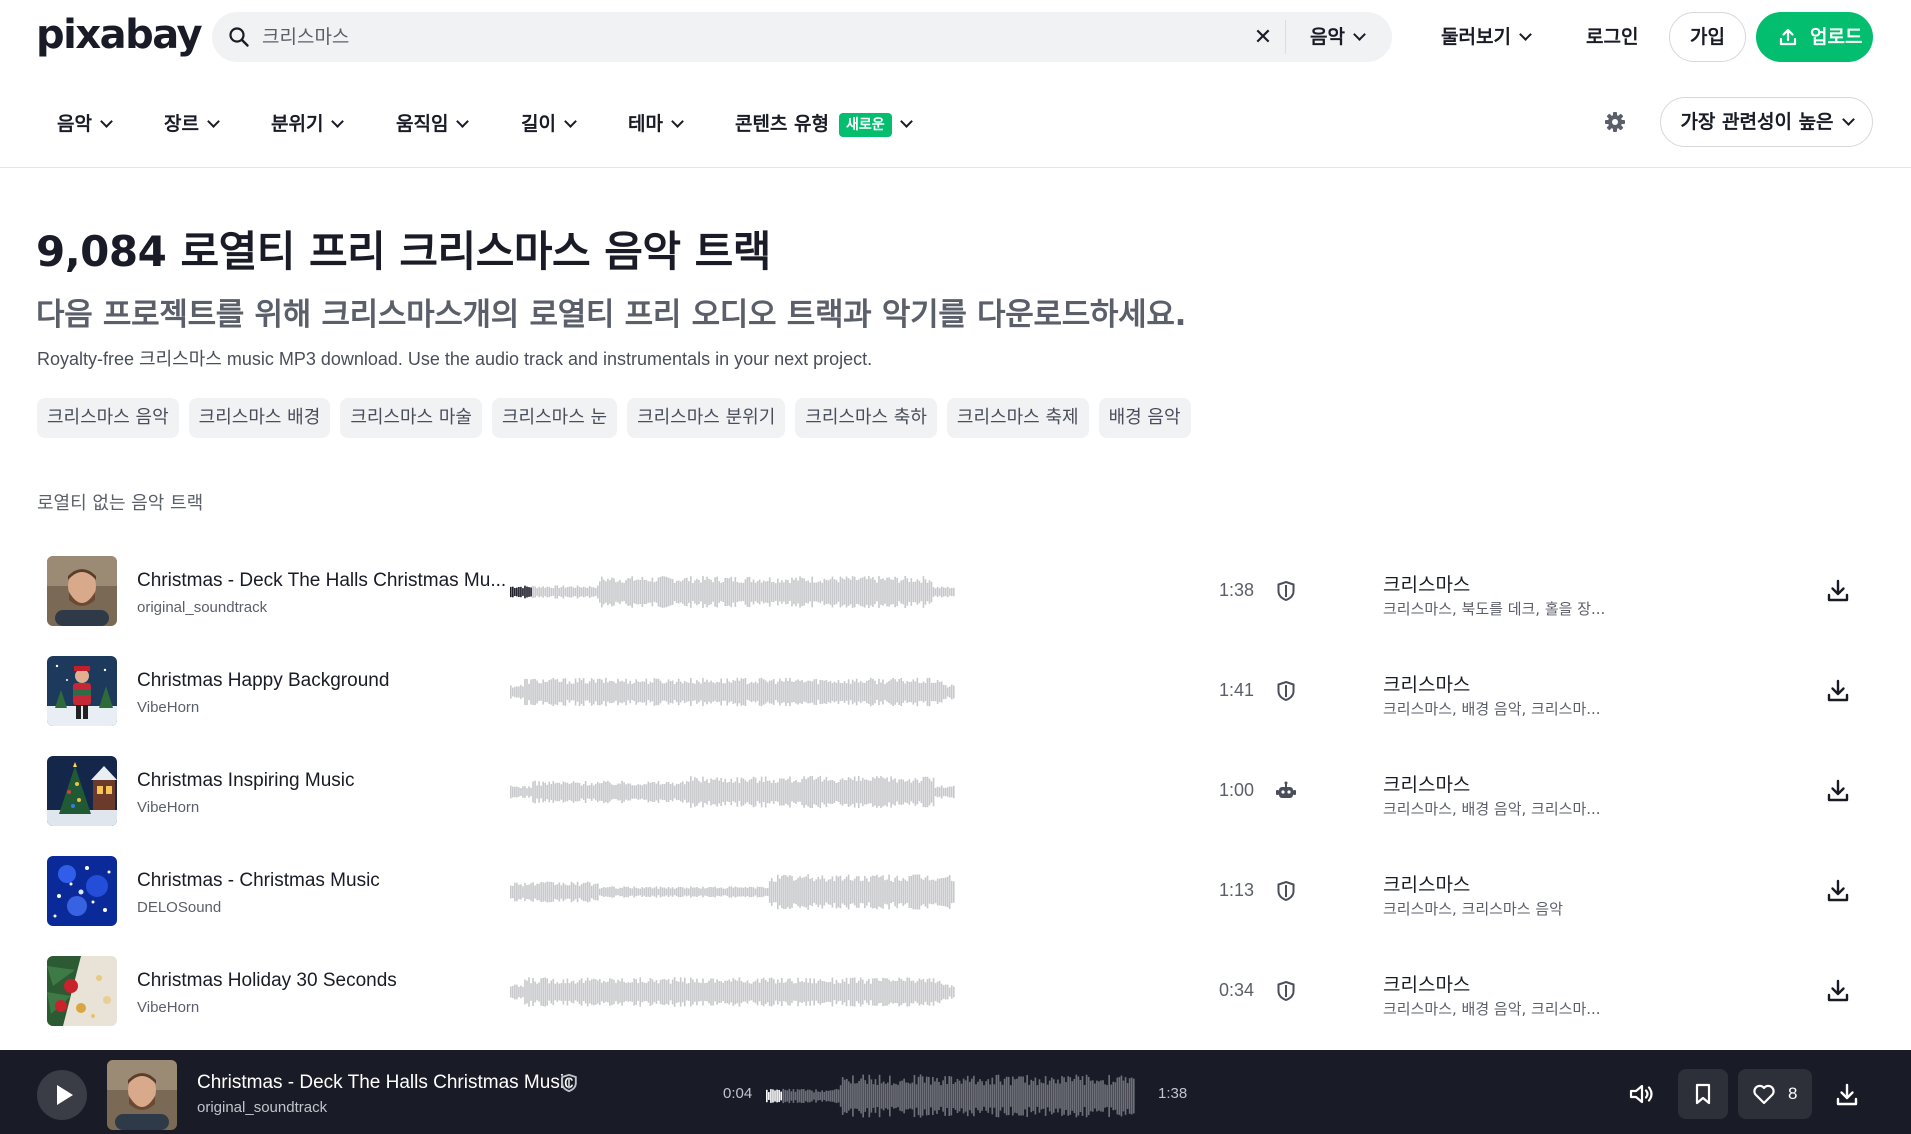 This screenshot has width=1911, height=1134. I want to click on track-title: Christmas - Christmas Music, so click(258, 881).